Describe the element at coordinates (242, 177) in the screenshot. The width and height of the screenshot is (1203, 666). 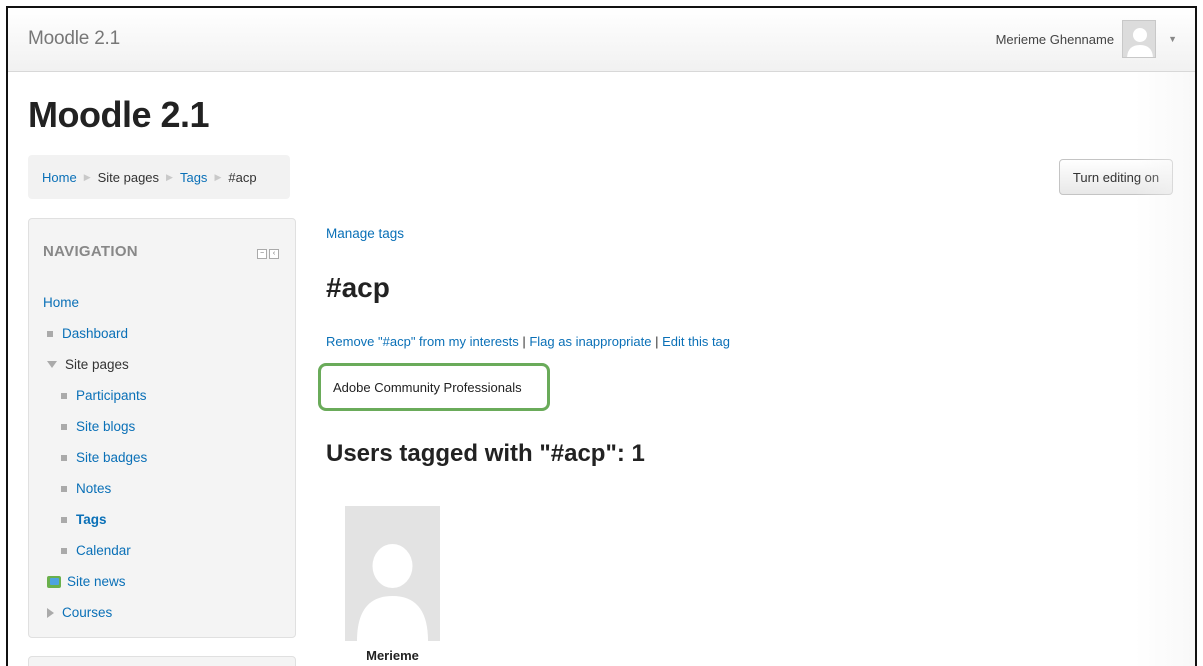
I see `breadcrumb-current: #acp` at that location.